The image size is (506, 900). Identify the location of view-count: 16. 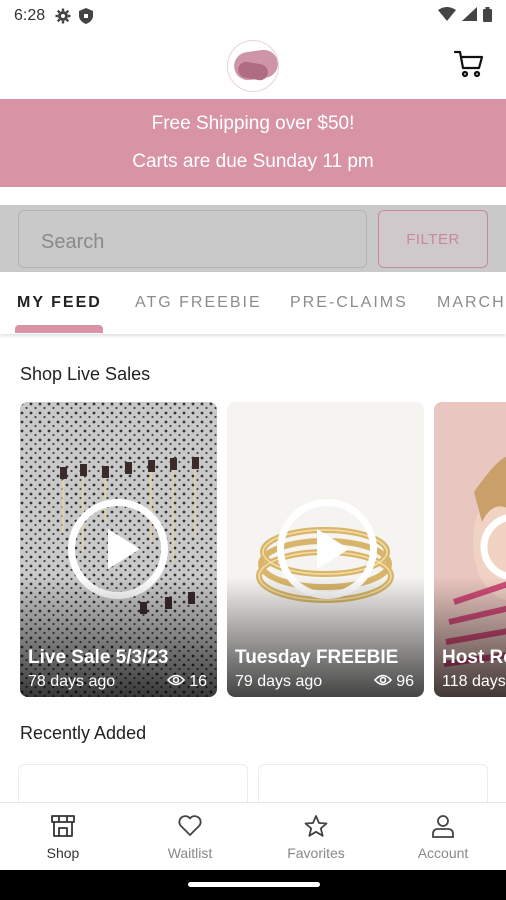
(198, 681).